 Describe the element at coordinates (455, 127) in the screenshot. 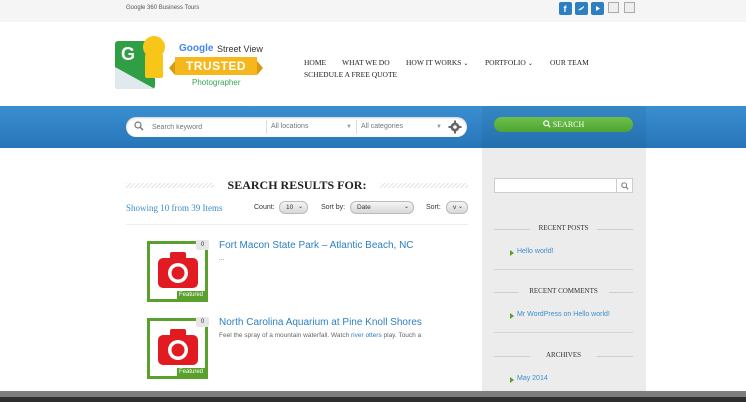

I see `advanced-search-gear-icon` at that location.